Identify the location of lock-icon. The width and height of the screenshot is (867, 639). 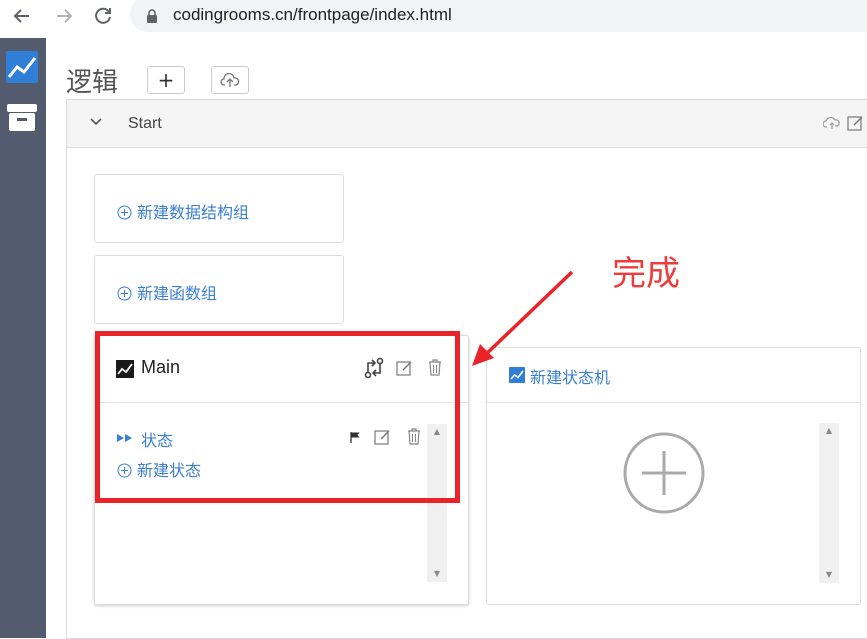
(152, 16).